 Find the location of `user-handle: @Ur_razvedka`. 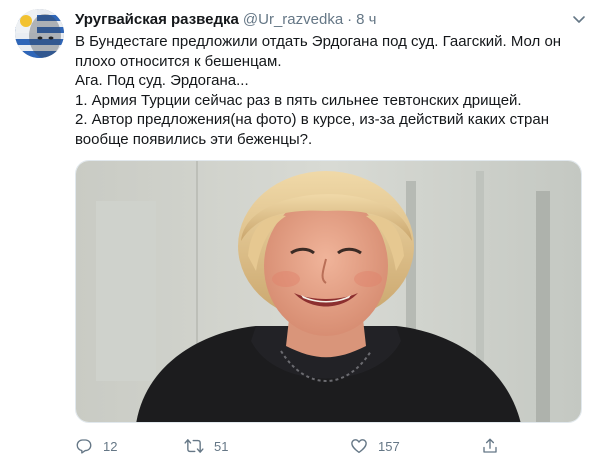

user-handle: @Ur_razvedka is located at coordinates (293, 19).